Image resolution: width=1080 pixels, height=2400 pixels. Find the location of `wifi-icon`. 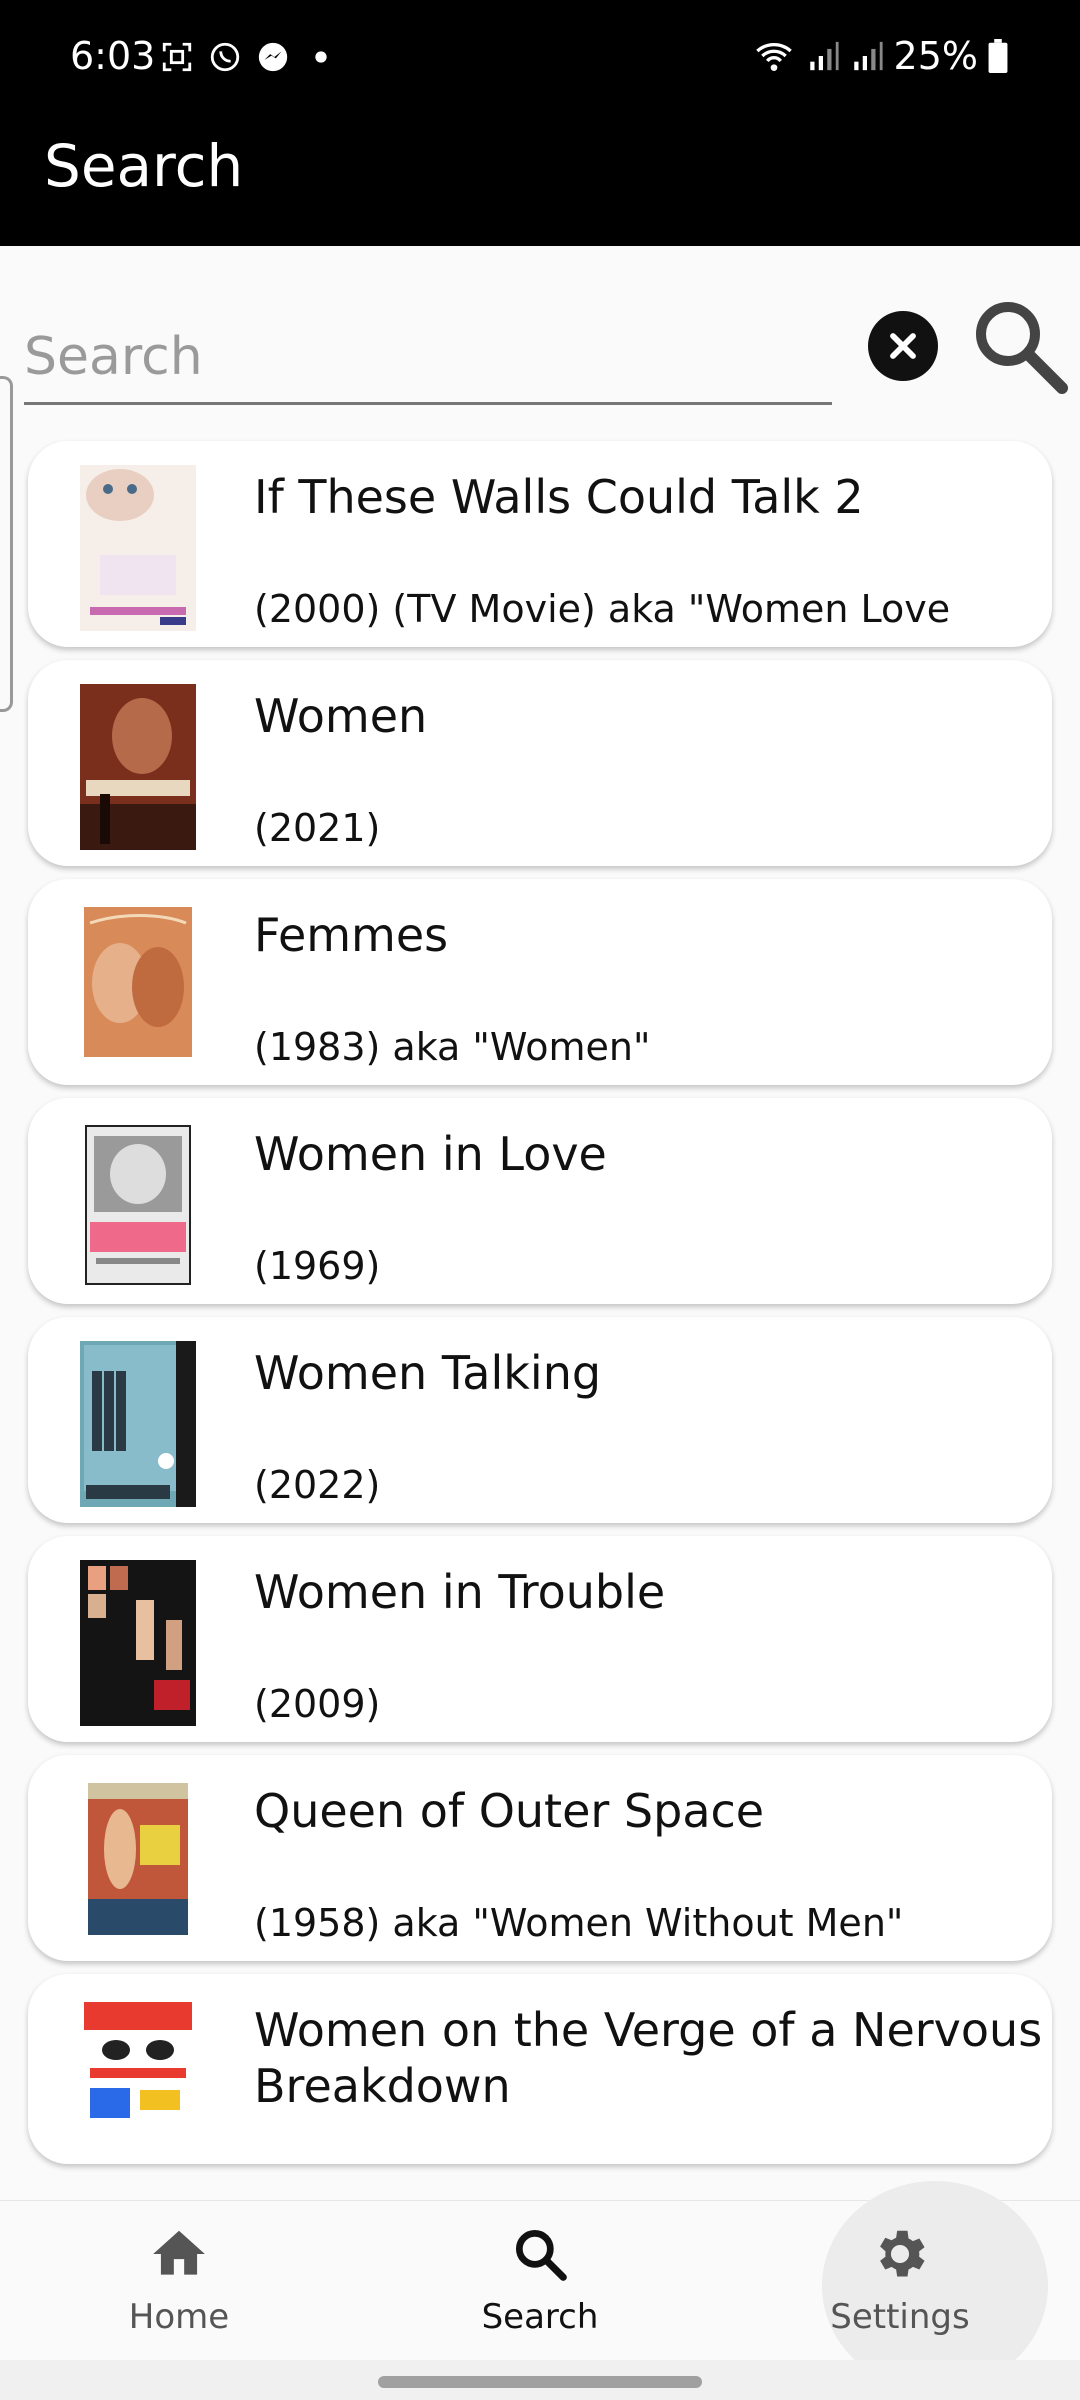

wifi-icon is located at coordinates (773, 57).